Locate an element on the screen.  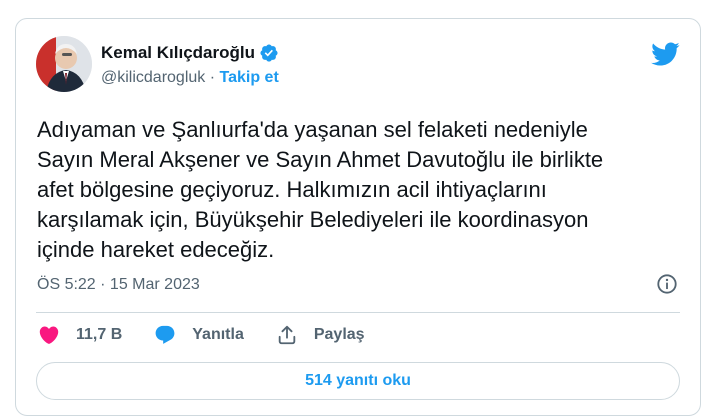
author-name-row: Kemal Kılıçdaroğlu is located at coordinates (190, 53).